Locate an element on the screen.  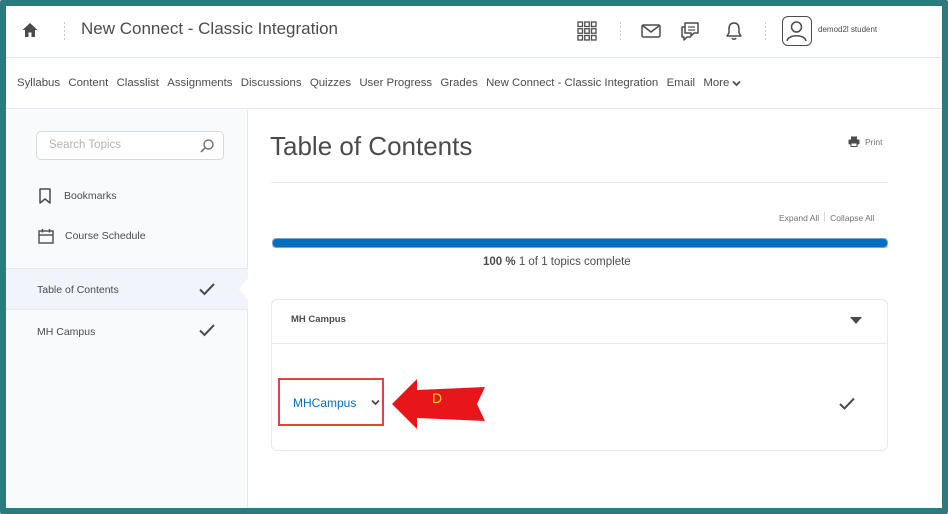
search-icon is located at coordinates (207, 146).